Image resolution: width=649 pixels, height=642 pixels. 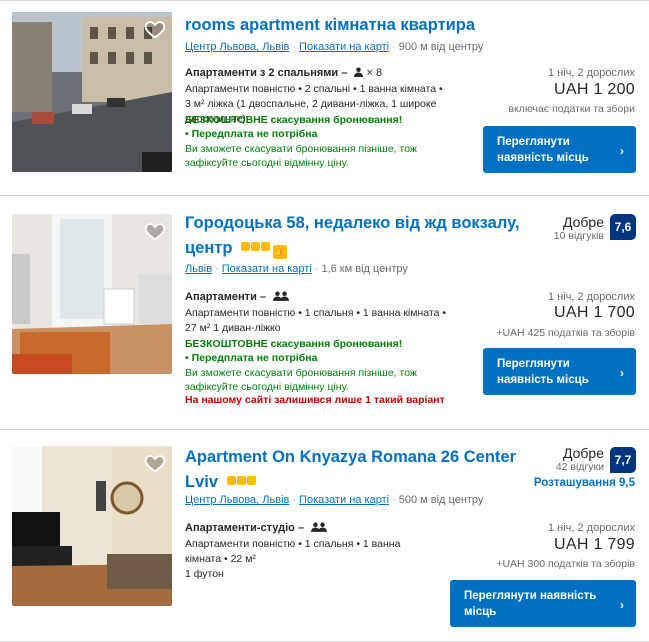 I want to click on title-line-2: центр, so click(x=208, y=248).